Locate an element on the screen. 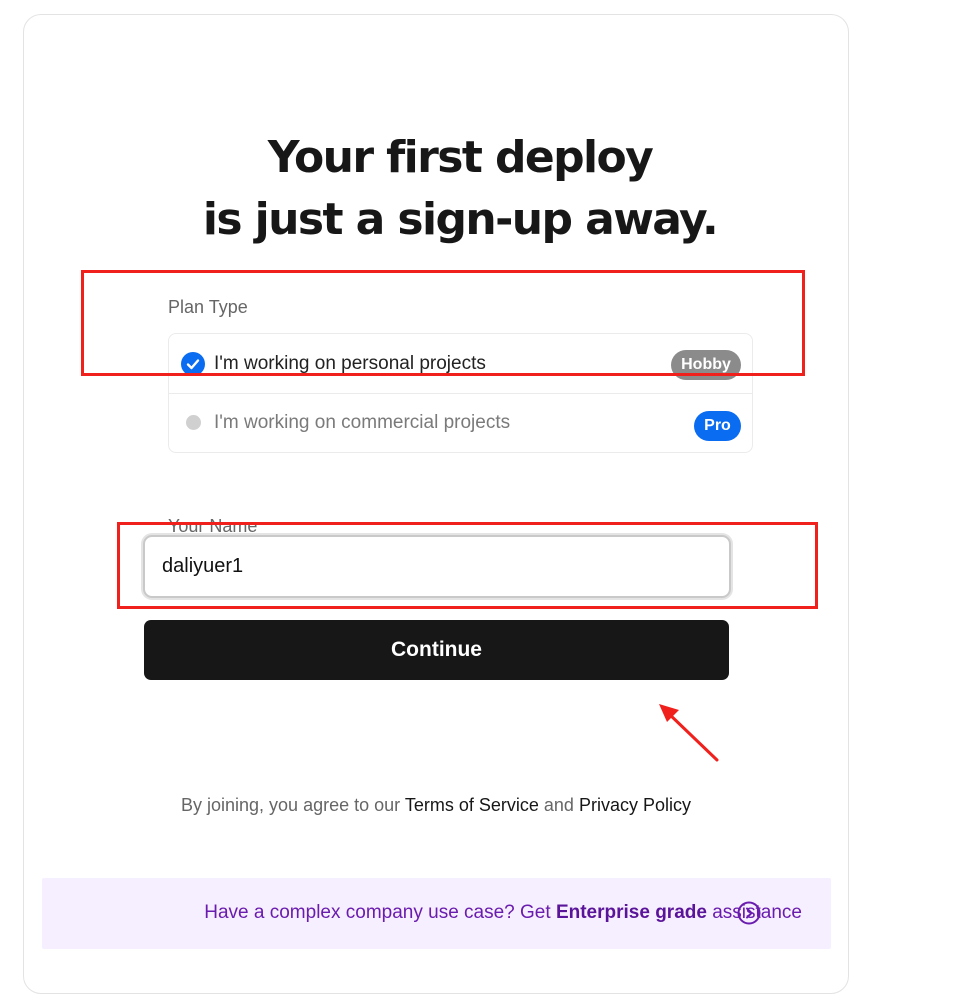  terms-of-service-link: Terms of Service is located at coordinates (472, 805).